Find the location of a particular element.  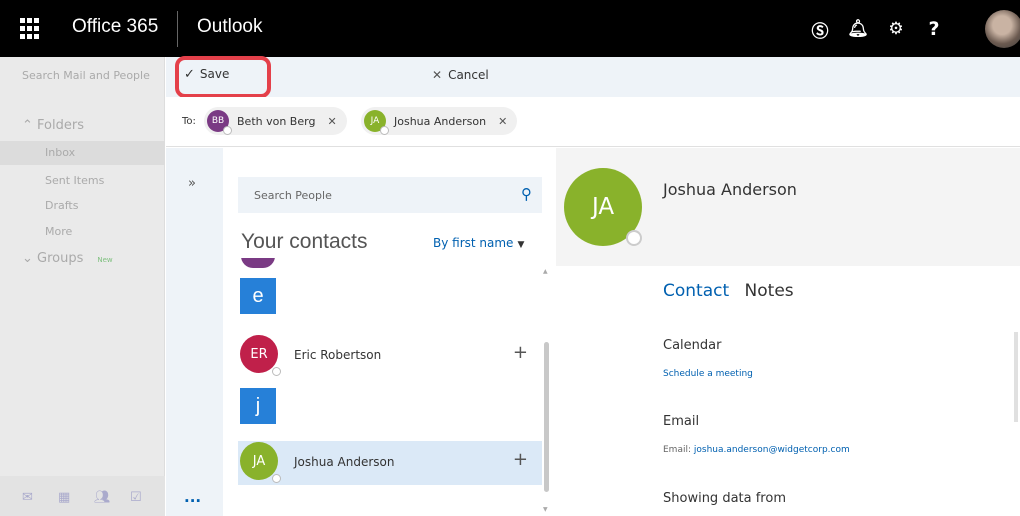

tasks-icon: ☑ is located at coordinates (136, 497).